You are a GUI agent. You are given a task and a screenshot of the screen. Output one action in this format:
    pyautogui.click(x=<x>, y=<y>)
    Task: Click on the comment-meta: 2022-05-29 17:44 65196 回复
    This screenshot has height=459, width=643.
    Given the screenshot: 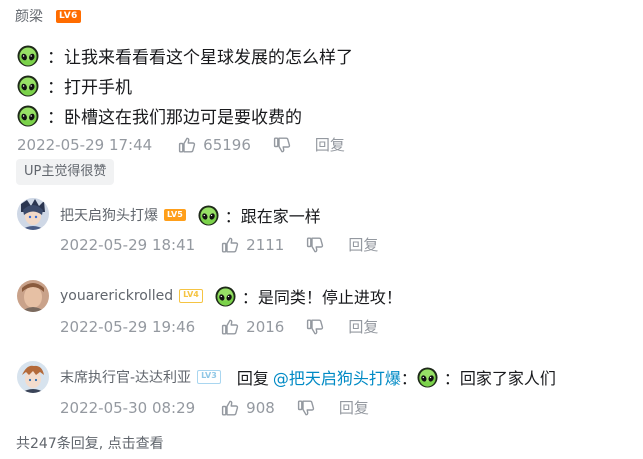 What is the action you would take?
    pyautogui.click(x=181, y=144)
    